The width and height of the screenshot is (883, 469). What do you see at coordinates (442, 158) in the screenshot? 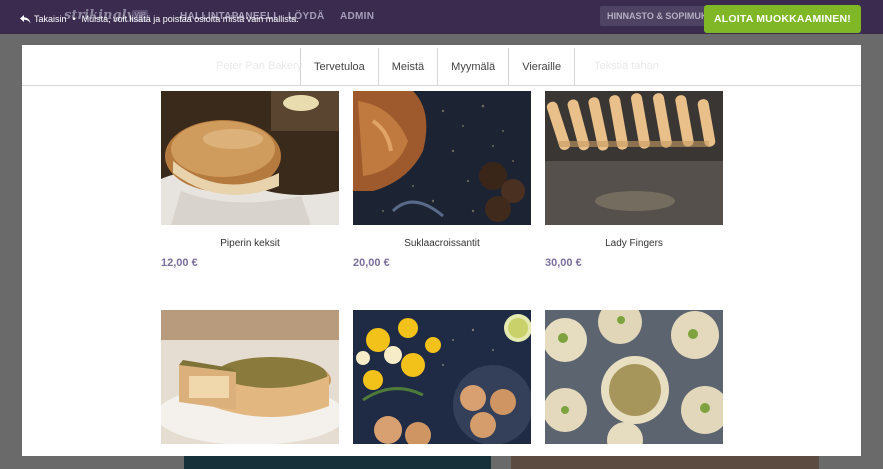
I see `croissant-truffles-photo` at bounding box center [442, 158].